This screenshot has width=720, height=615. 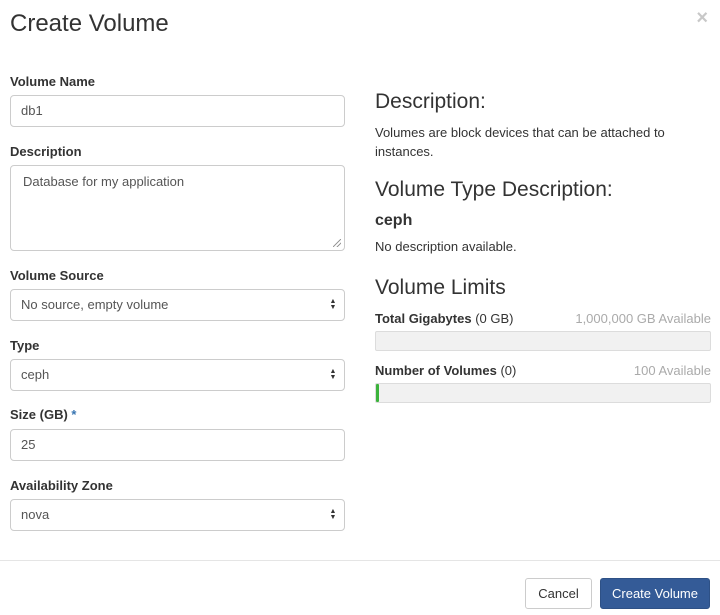 What do you see at coordinates (702, 18) in the screenshot?
I see `close-icon: ×` at bounding box center [702, 18].